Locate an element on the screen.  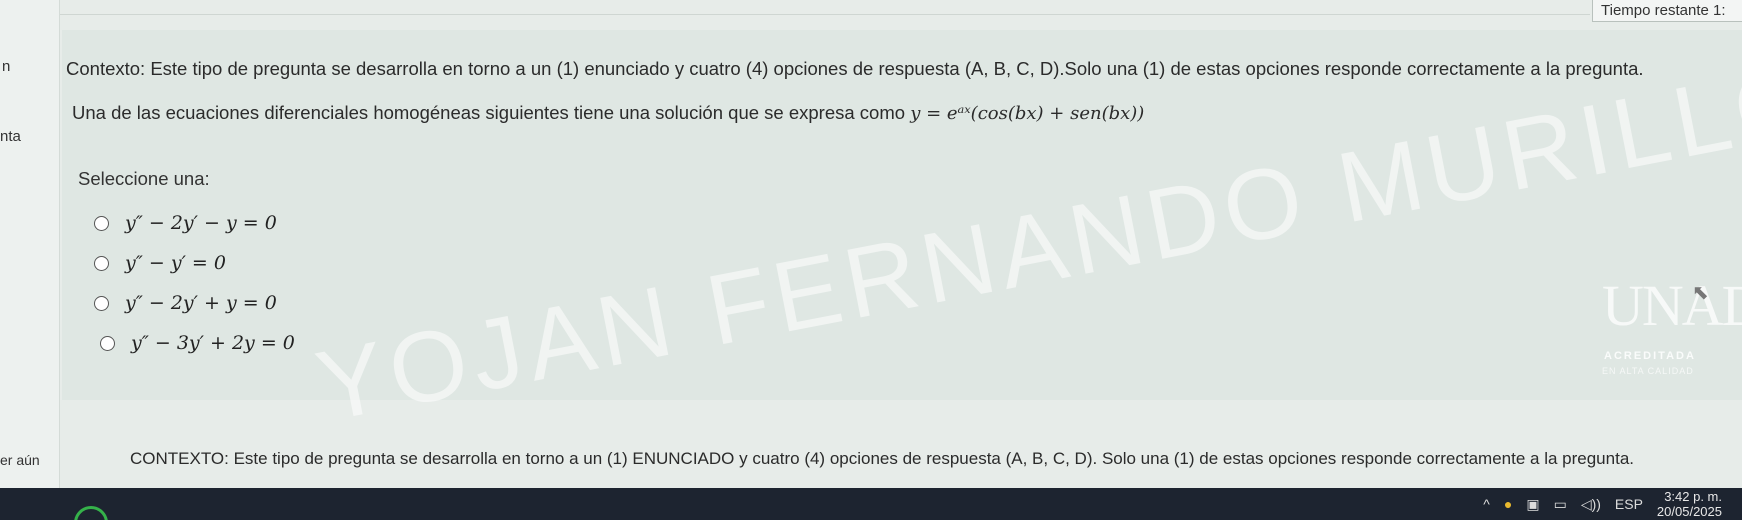
left-navigation-strip: n nta er aún is located at coordinates (30, 245).